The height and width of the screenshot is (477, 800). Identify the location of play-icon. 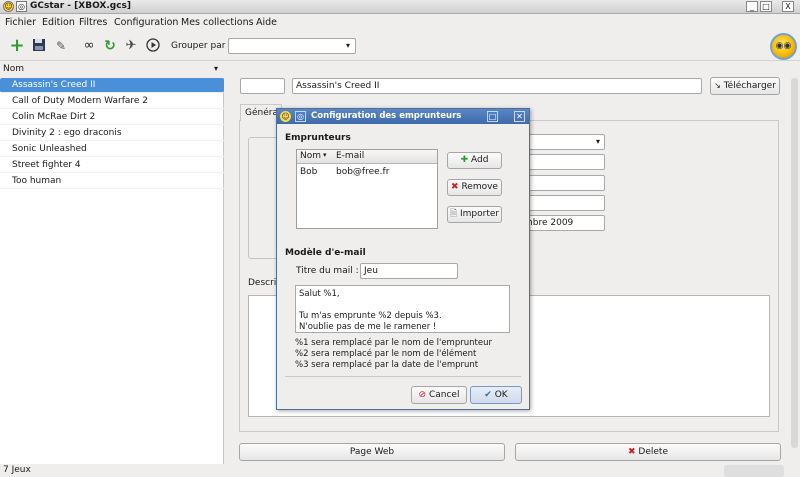
(153, 46).